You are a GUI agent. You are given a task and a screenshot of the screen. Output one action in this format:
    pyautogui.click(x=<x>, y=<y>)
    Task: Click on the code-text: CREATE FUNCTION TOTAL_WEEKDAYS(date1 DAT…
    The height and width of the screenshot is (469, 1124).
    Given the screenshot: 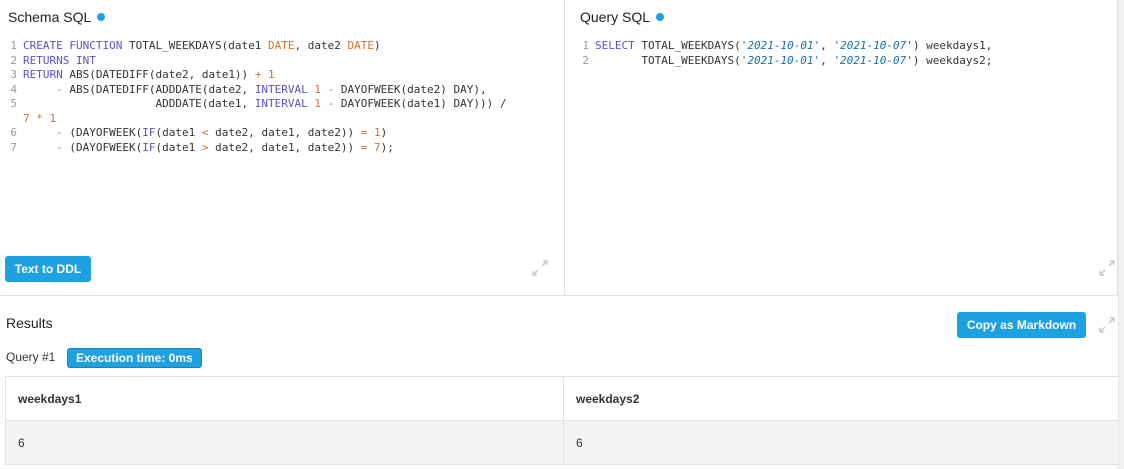 What is the action you would take?
    pyautogui.click(x=202, y=46)
    